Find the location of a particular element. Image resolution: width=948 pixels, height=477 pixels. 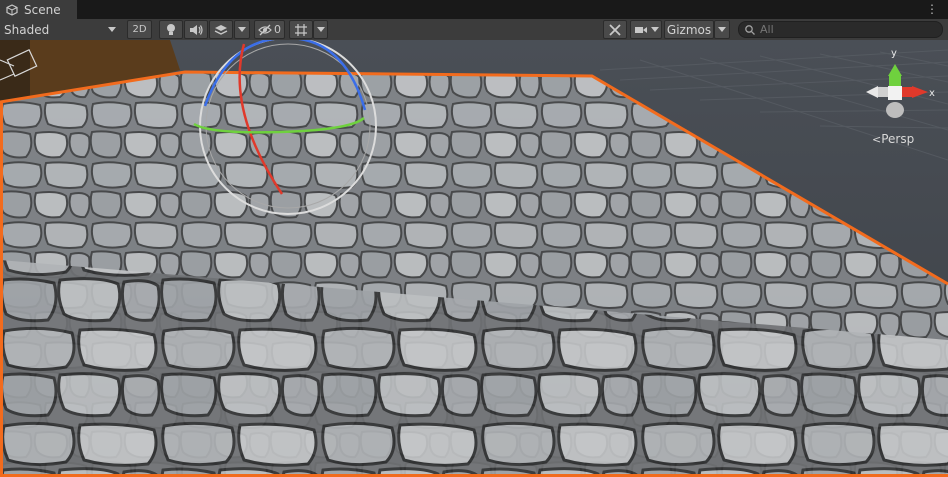

hidden-objects-count: 0 is located at coordinates (277, 29).